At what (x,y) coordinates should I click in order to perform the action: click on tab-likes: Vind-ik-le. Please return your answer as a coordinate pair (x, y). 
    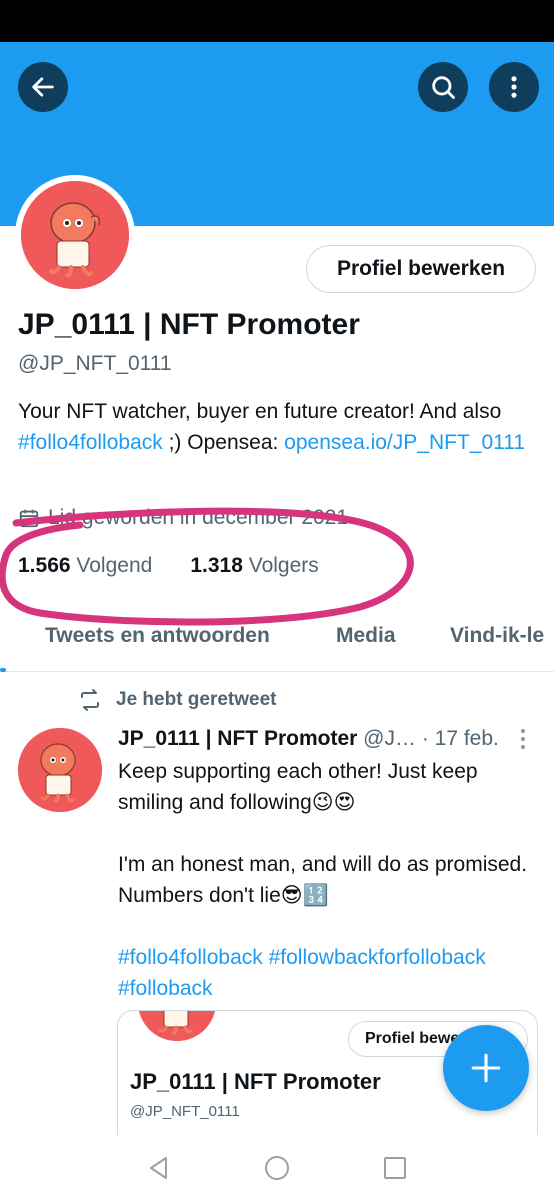
    Looking at the image, I should click on (497, 636).